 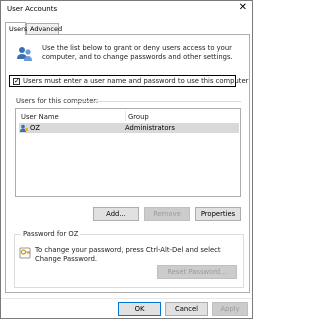 I want to click on footer-divider, so click(x=126, y=298).